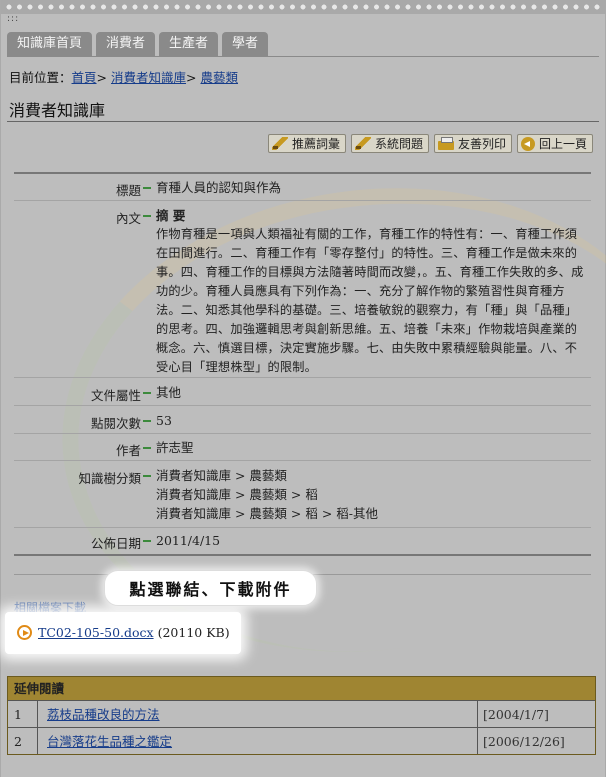  What do you see at coordinates (562, 144) in the screenshot?
I see `back-label: 回上一頁` at bounding box center [562, 144].